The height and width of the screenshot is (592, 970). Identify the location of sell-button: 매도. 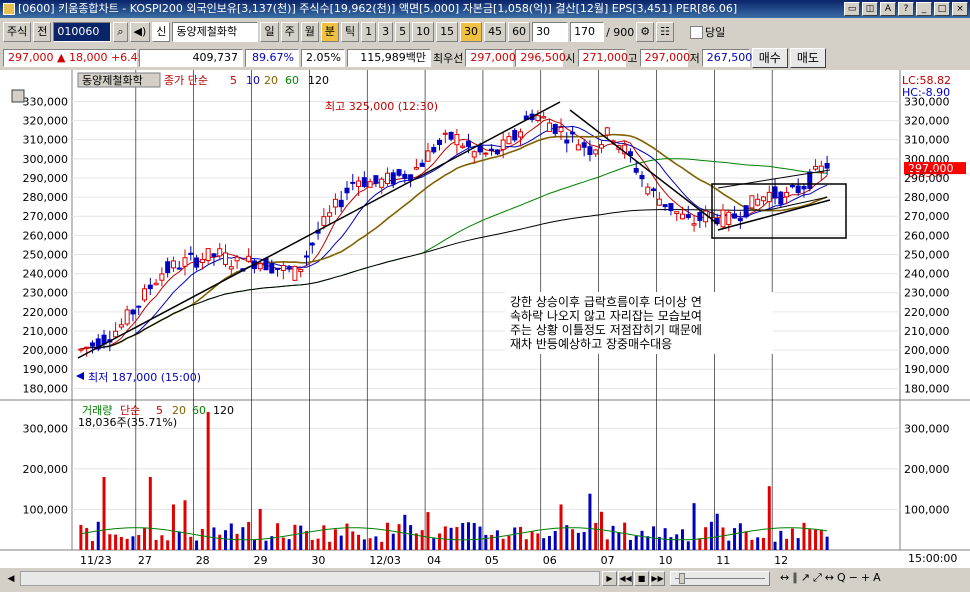
(807, 58).